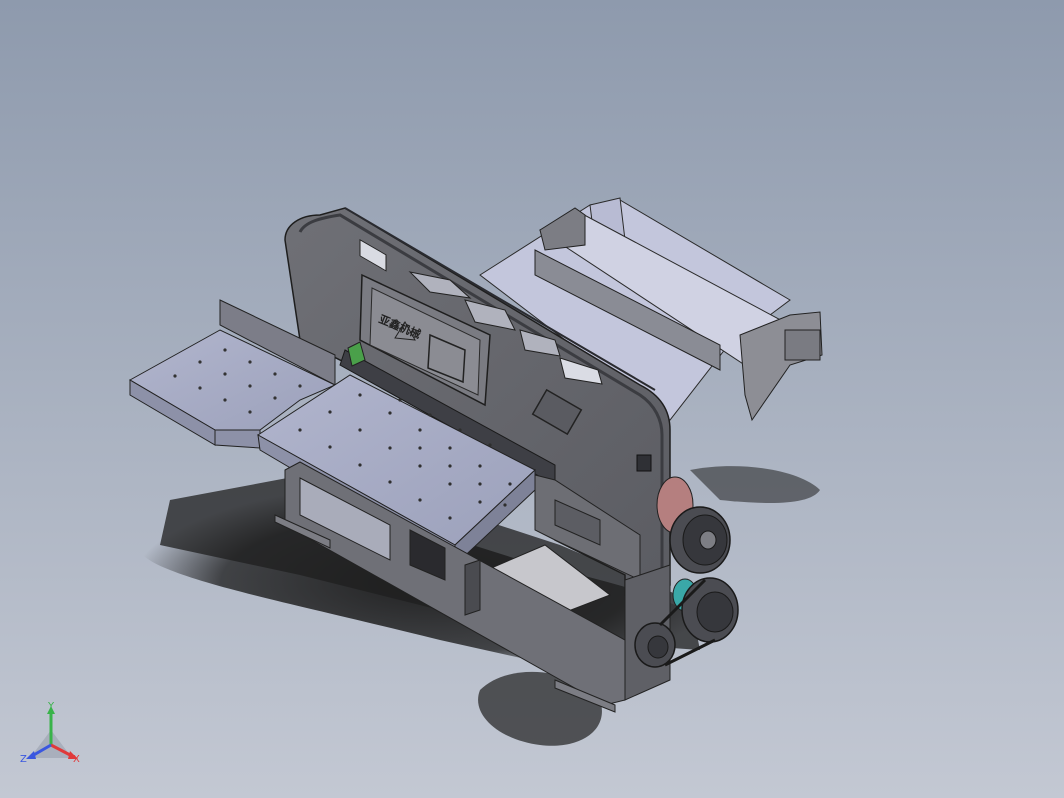 Image resolution: width=1064 pixels, height=798 pixels. Describe the element at coordinates (51, 706) in the screenshot. I see `y-axis-label: Y` at that location.